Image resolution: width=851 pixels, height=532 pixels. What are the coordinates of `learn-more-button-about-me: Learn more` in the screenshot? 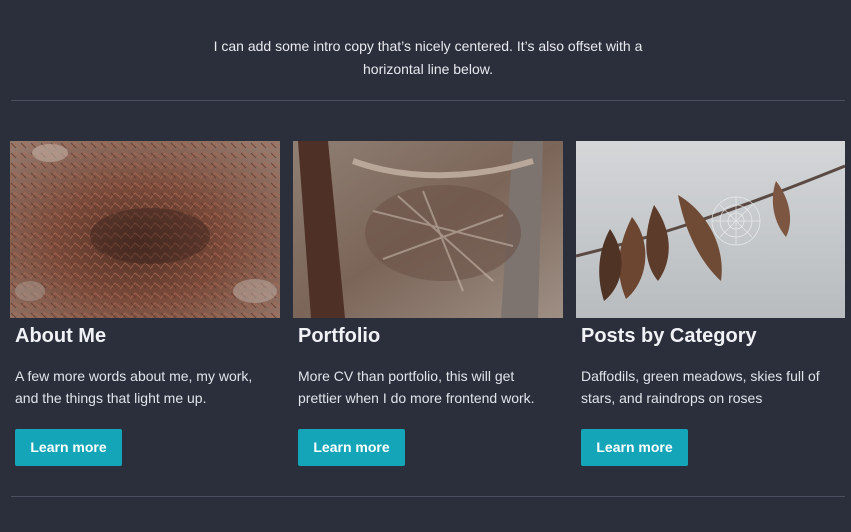 It's located at (68, 447).